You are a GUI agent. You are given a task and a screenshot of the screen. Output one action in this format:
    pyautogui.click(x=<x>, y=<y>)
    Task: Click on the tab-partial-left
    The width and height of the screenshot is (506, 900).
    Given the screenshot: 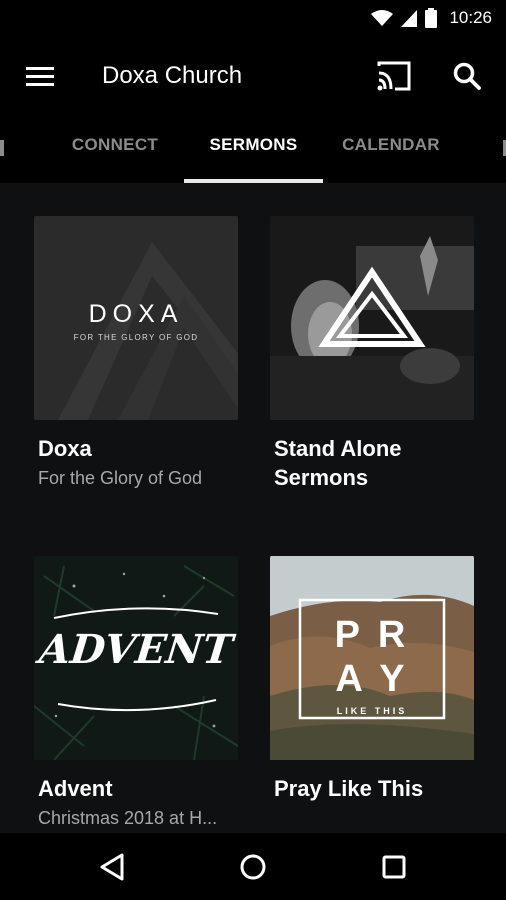 What is the action you would take?
    pyautogui.click(x=2, y=148)
    